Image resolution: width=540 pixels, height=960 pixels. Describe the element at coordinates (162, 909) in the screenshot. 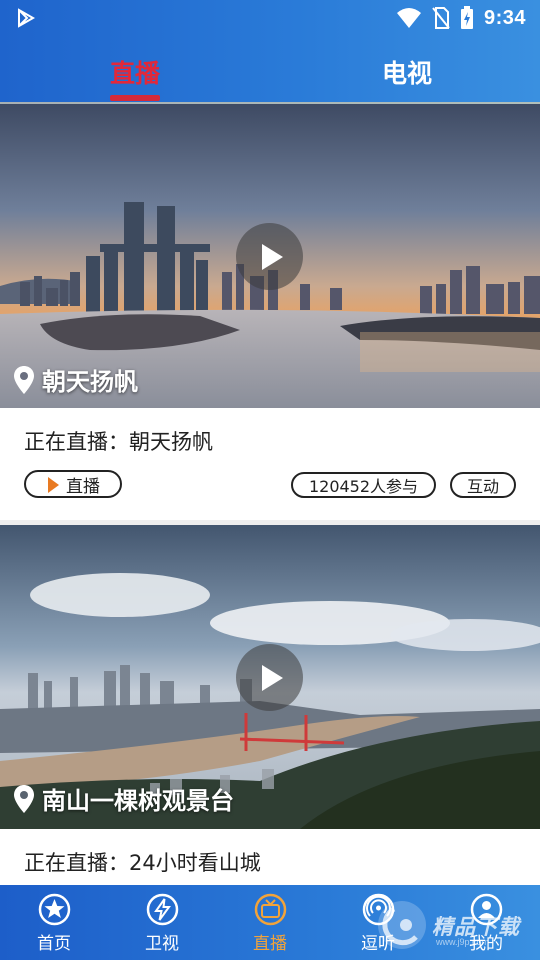

I see `lightning-icon` at that location.